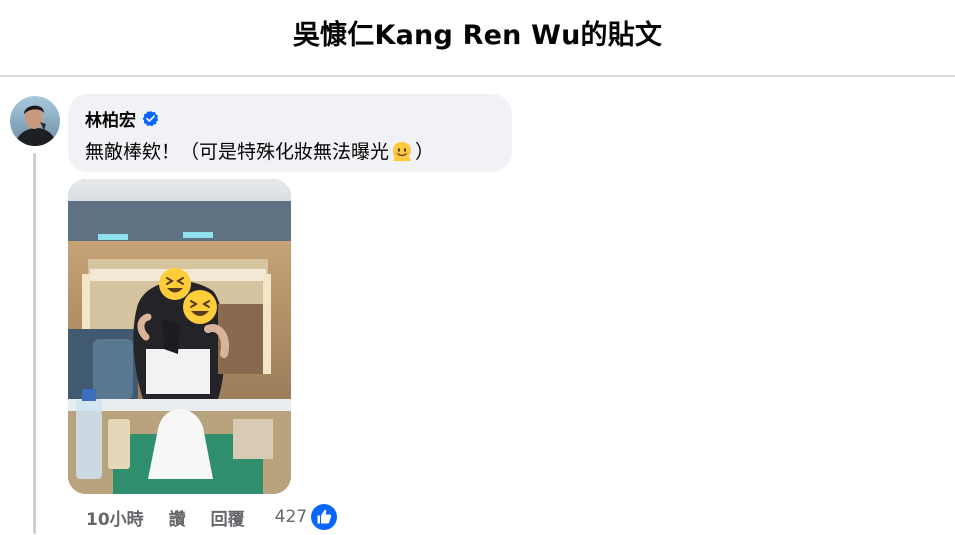 The height and width of the screenshot is (535, 955). What do you see at coordinates (324, 517) in the screenshot?
I see `like-thumb-icon` at bounding box center [324, 517].